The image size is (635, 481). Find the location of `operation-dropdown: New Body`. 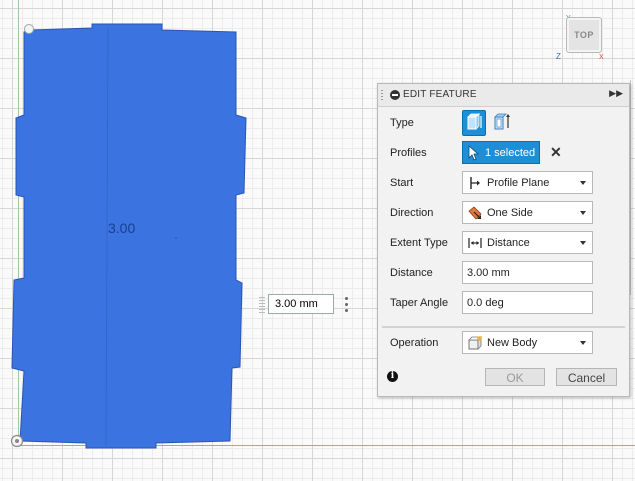

operation-dropdown: New Body is located at coordinates (527, 342).